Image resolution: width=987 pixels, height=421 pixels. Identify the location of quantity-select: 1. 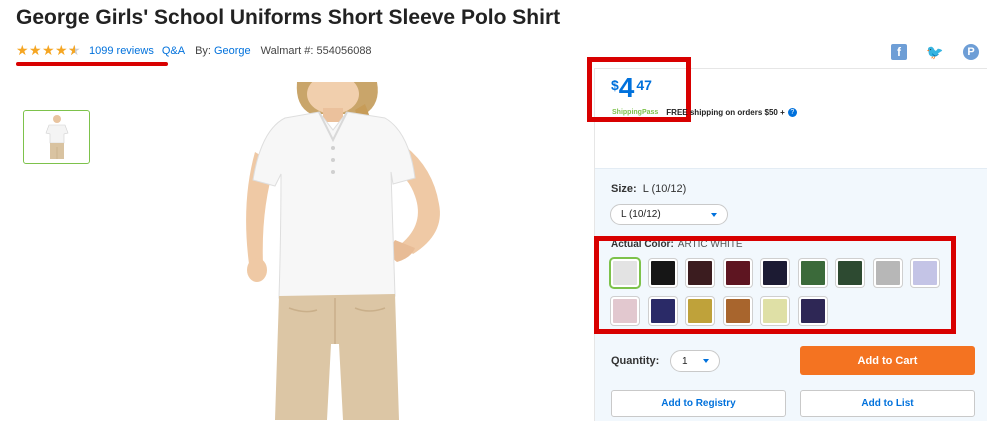
(695, 361).